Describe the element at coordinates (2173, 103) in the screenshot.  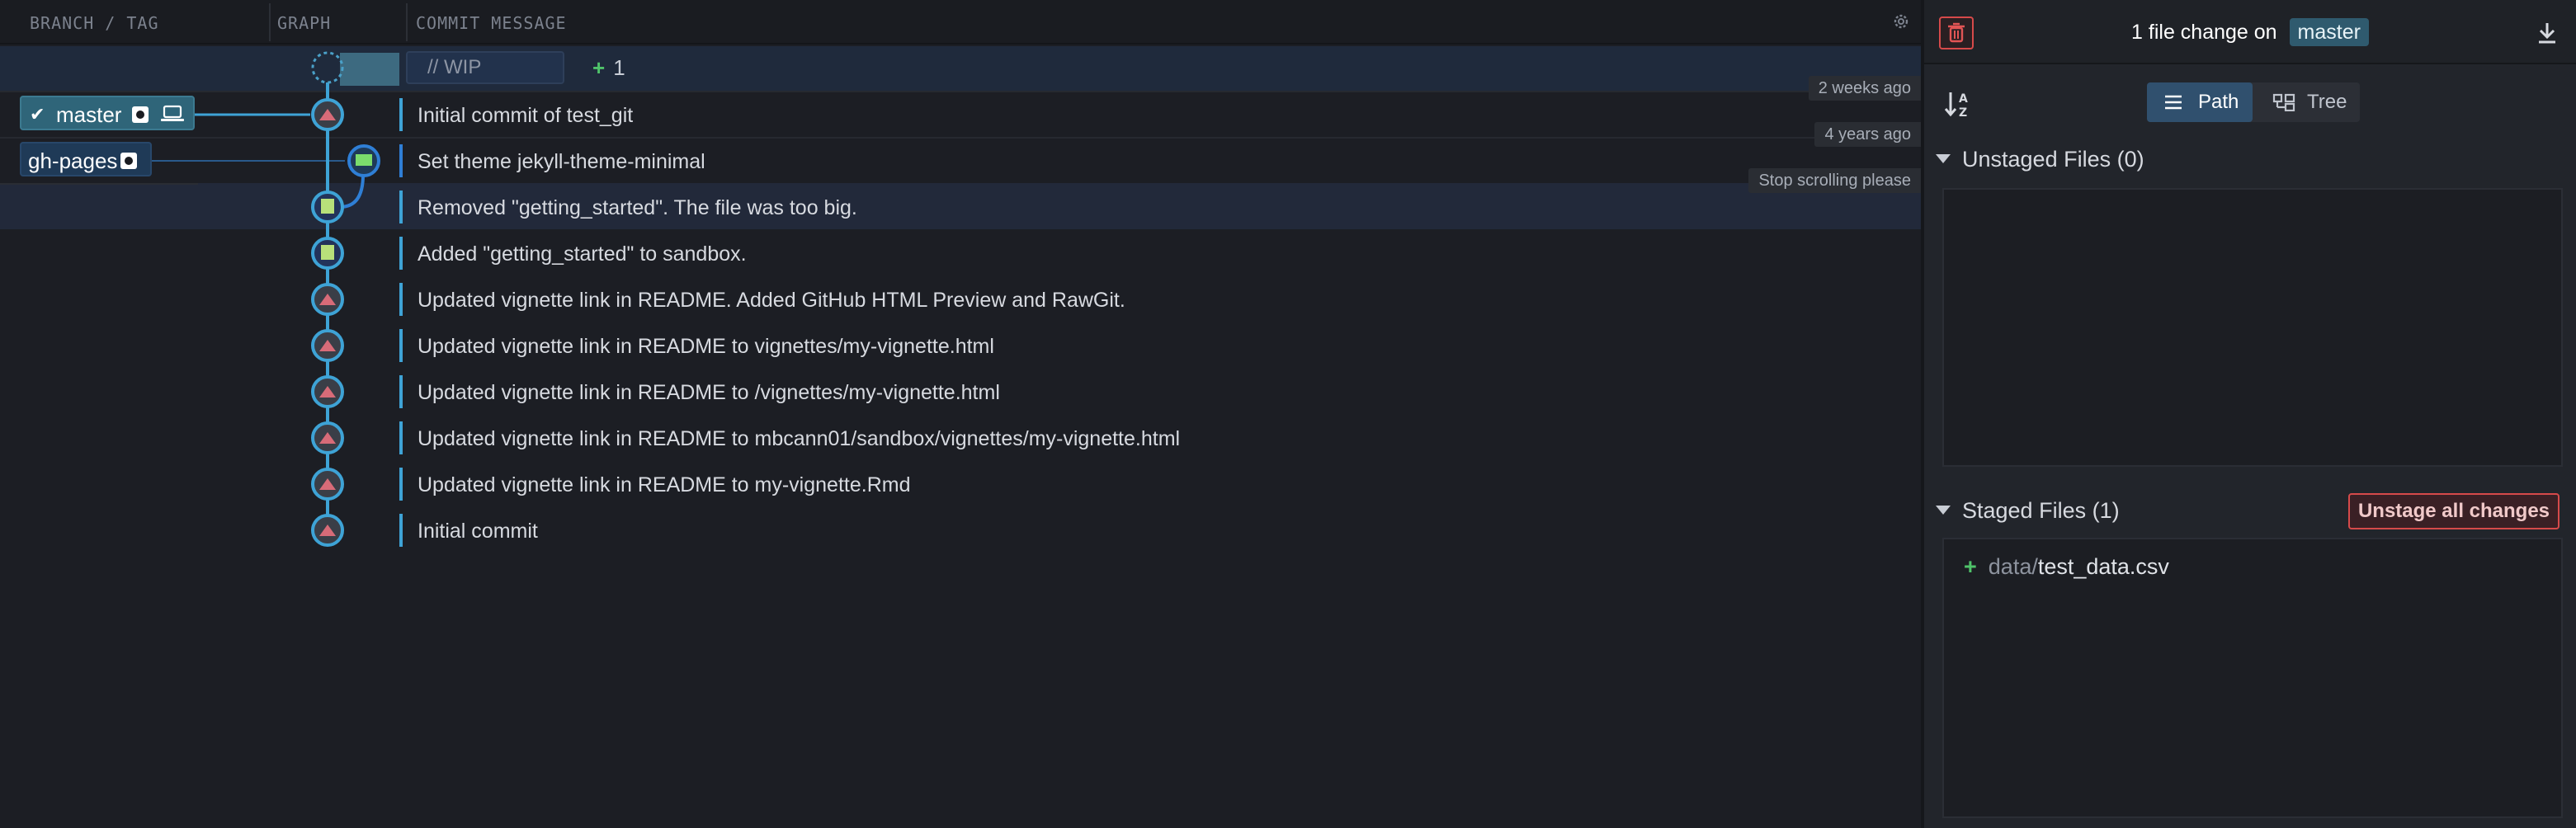
I see `list-icon` at that location.